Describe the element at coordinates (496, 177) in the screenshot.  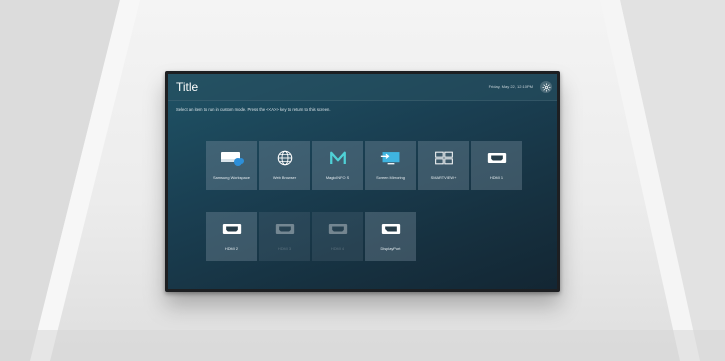
I see `tile-label: HDMI 1` at that location.